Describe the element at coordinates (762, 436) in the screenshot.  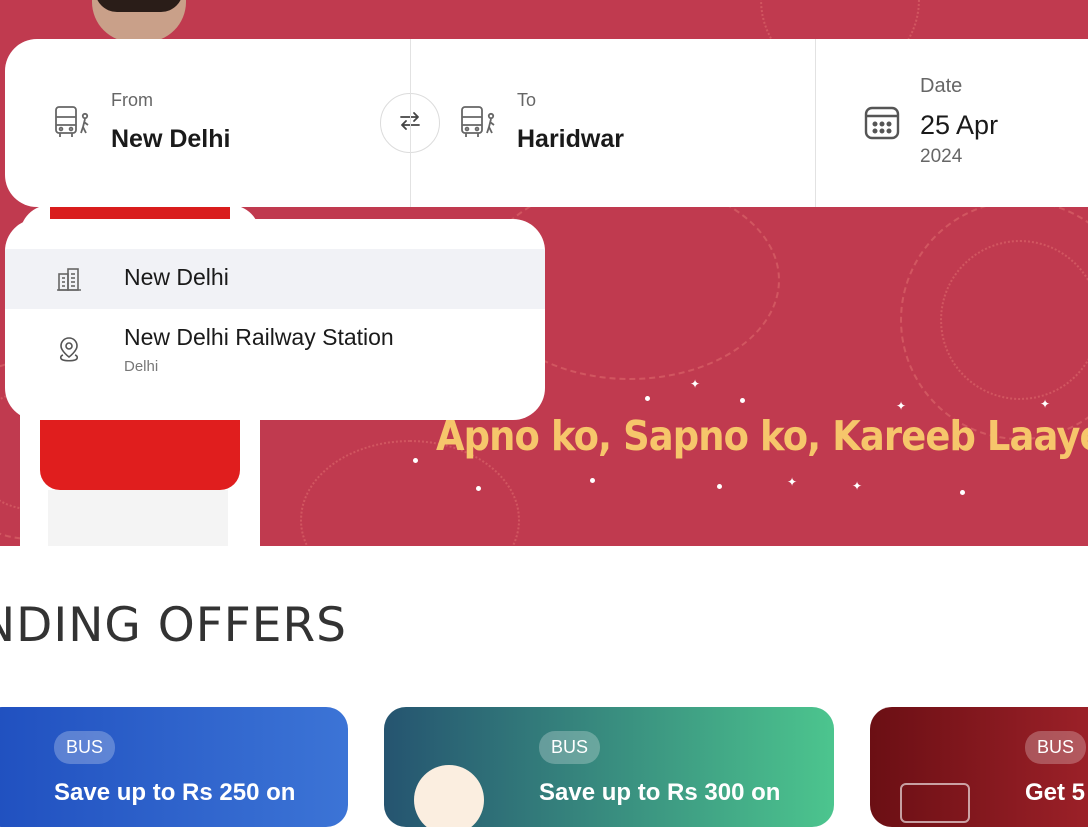
I see `banner-tagline: Apno ko, Sapno ko, Kareeb Laaye.` at that location.